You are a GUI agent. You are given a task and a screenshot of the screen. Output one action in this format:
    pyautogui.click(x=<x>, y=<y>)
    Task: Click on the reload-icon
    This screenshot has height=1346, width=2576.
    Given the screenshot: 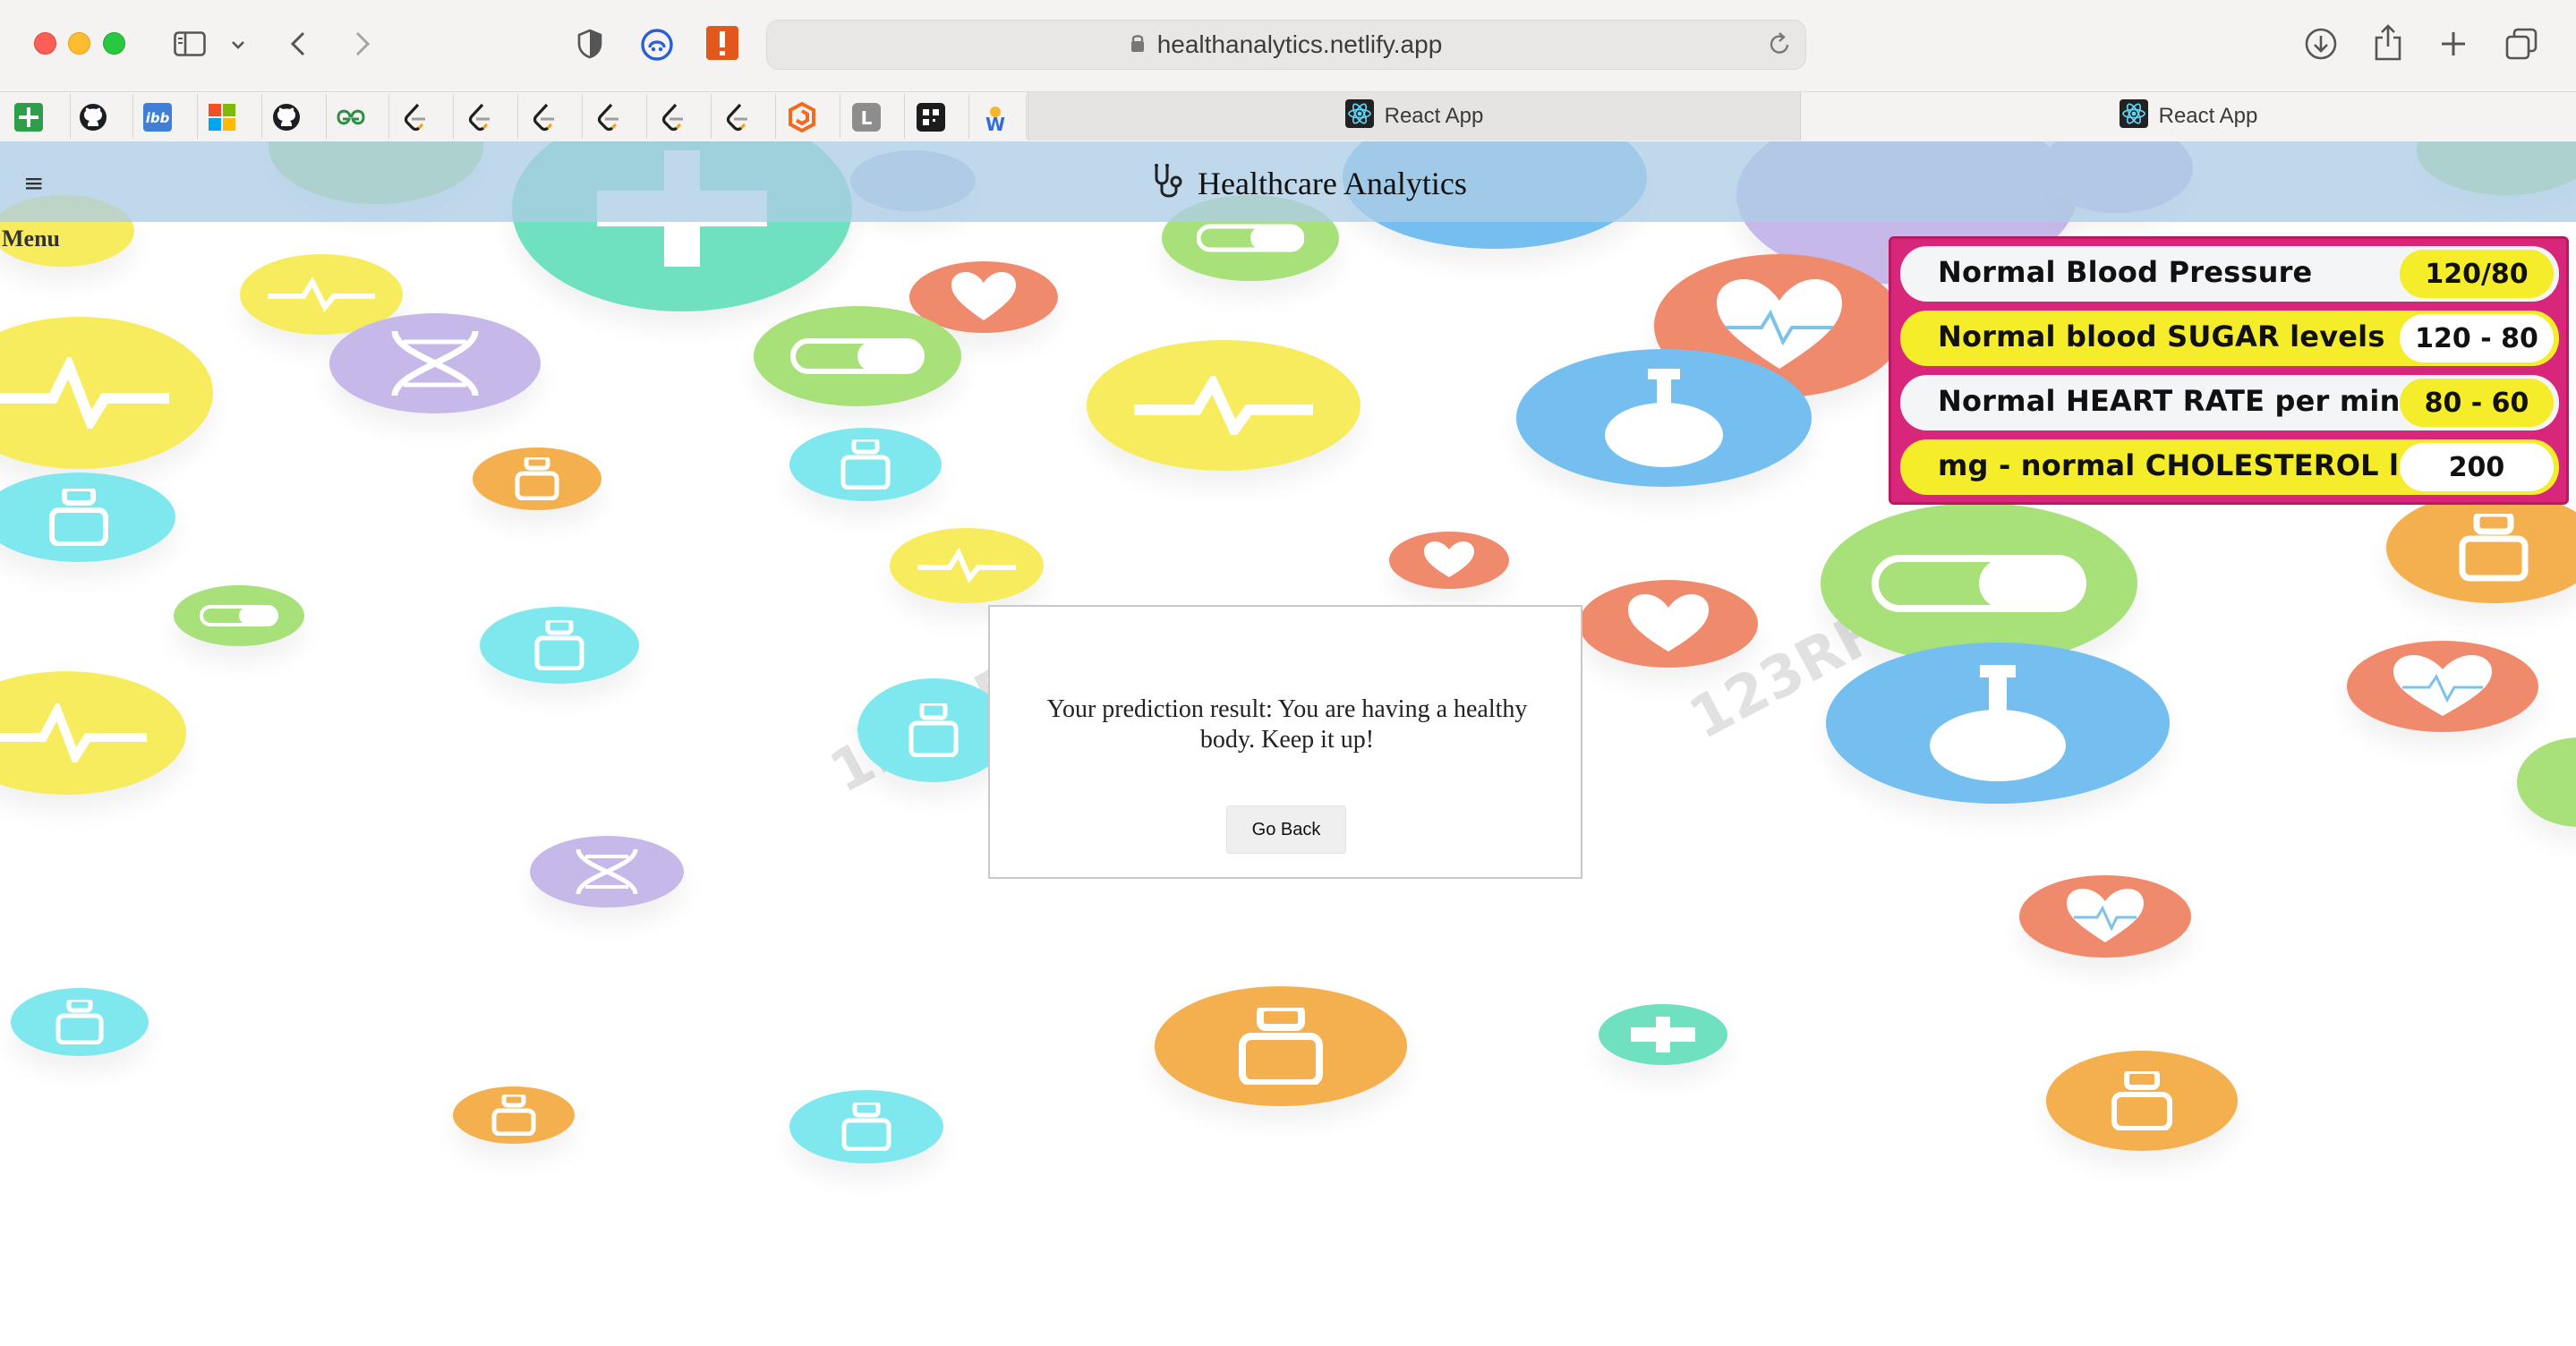 What is the action you would take?
    pyautogui.click(x=1779, y=46)
    